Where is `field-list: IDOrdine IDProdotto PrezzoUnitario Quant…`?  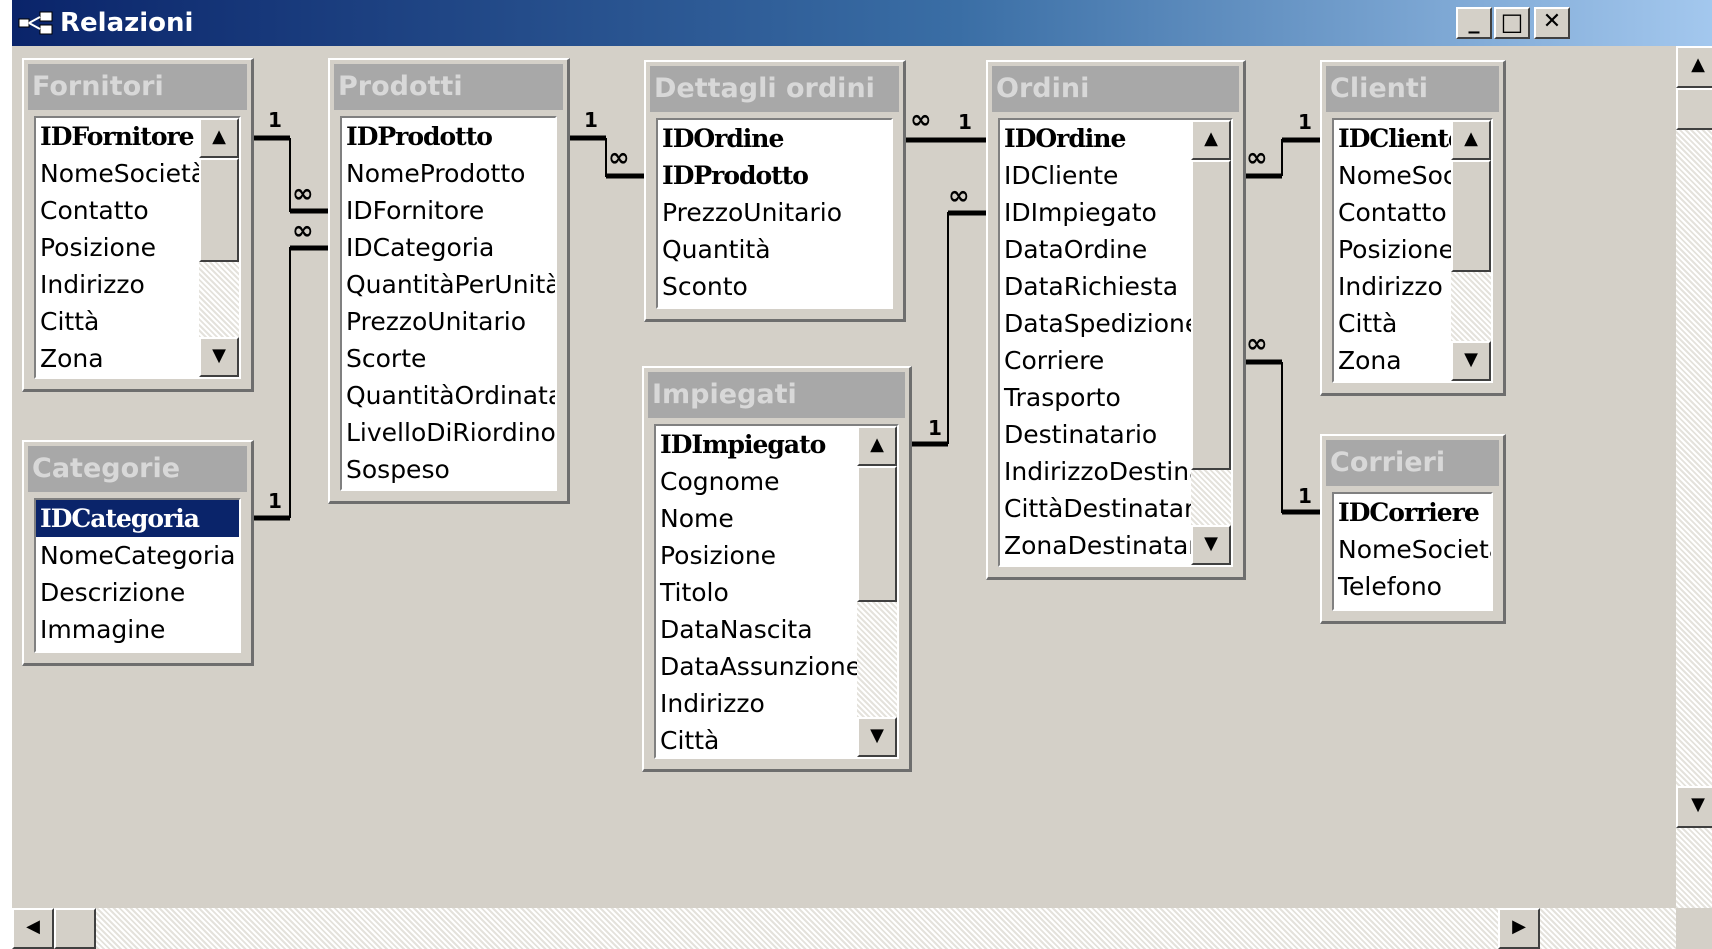
field-list: IDOrdine IDProdotto PrezzoUnitario Quant… is located at coordinates (774, 213).